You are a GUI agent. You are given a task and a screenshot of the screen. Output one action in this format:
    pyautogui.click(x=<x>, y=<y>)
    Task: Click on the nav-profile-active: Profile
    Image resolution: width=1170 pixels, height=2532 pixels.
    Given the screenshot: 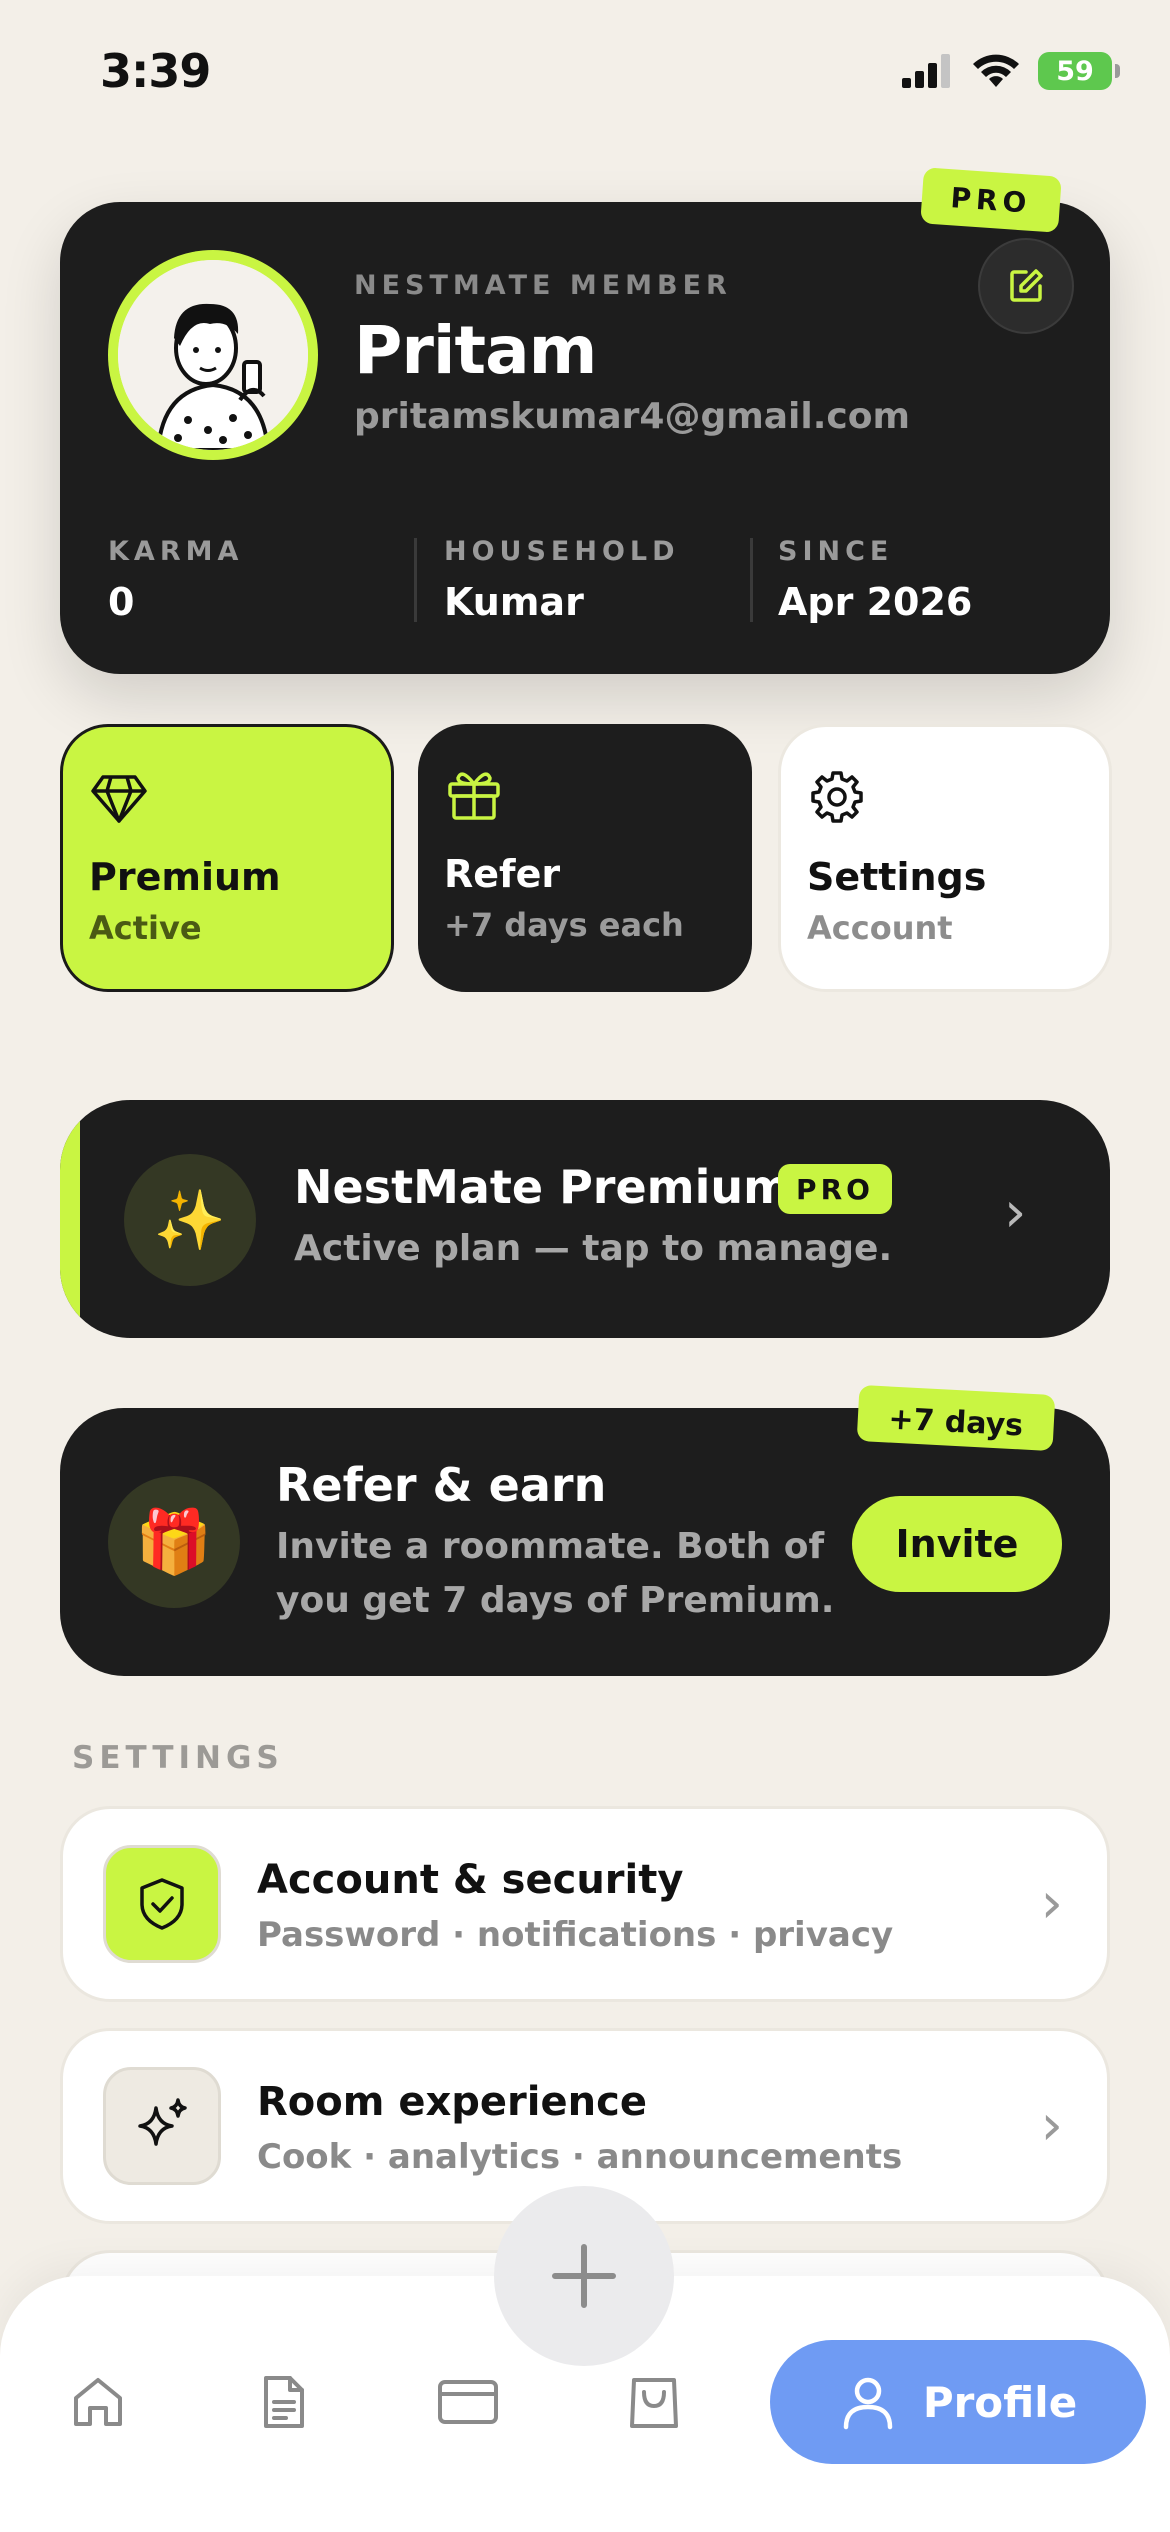 What is the action you would take?
    pyautogui.click(x=958, y=2402)
    